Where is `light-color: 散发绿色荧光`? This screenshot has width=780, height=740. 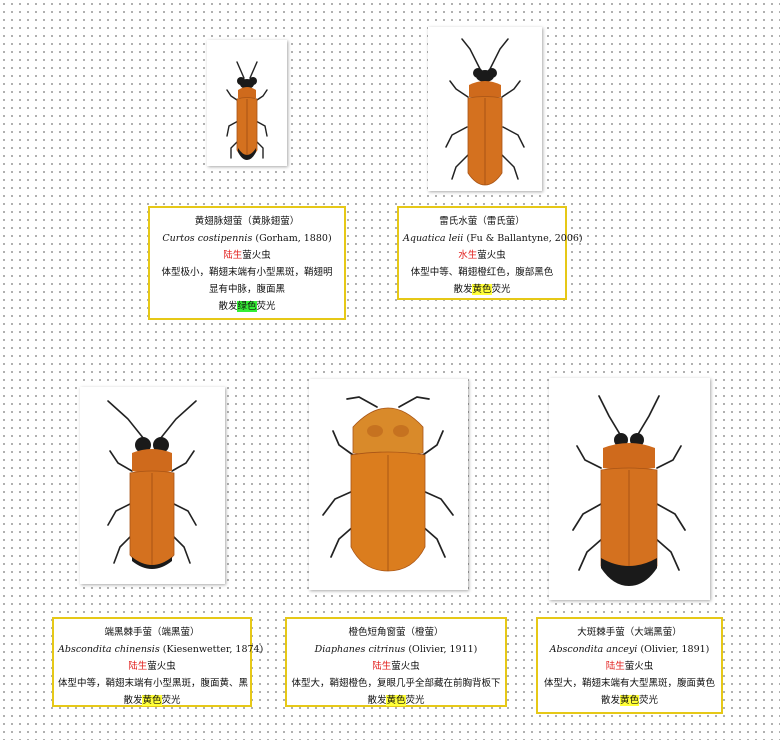 light-color: 散发绿色荧光 is located at coordinates (247, 306).